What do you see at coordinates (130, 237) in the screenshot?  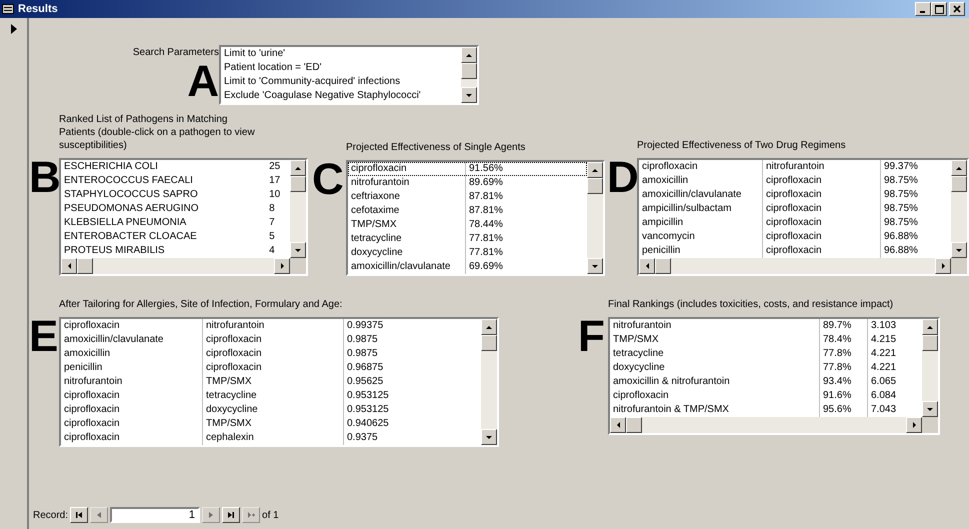 I see `list-cell-text: ENTEROBACTER CLOACAE` at bounding box center [130, 237].